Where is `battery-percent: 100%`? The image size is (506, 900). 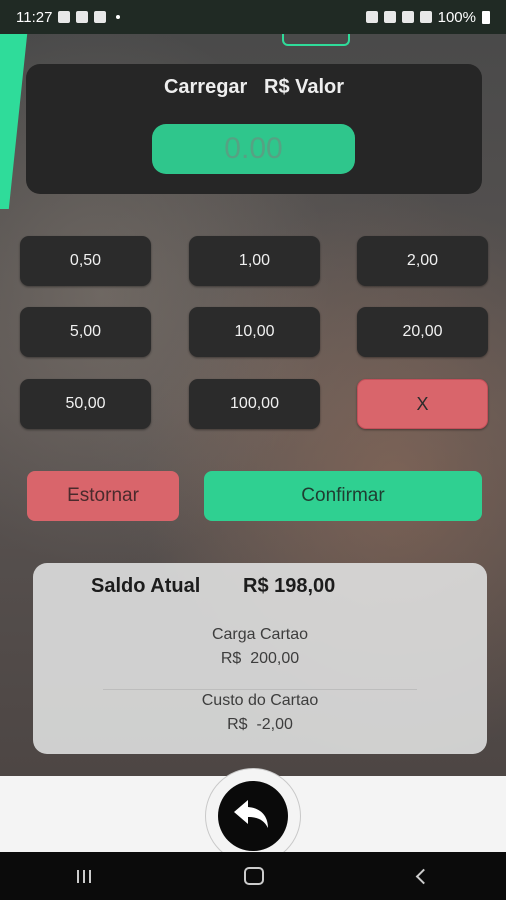 battery-percent: 100% is located at coordinates (456, 17).